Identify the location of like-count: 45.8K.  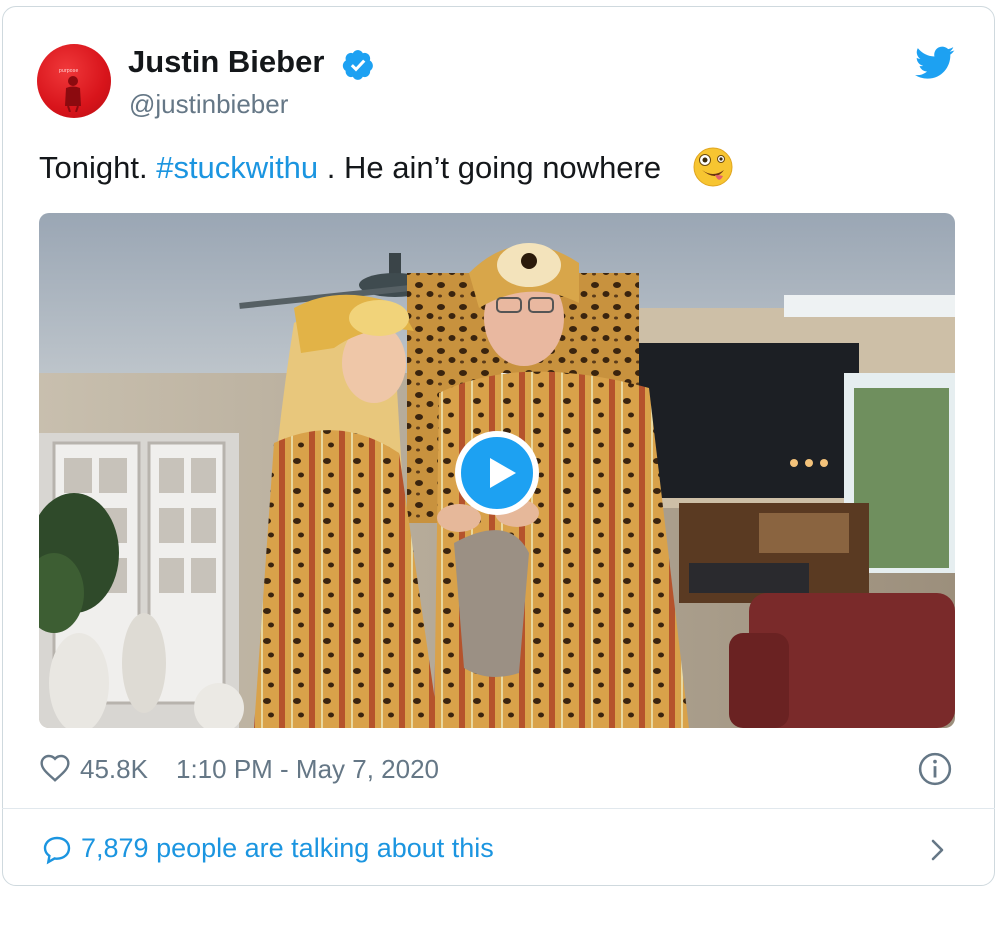
(114, 769).